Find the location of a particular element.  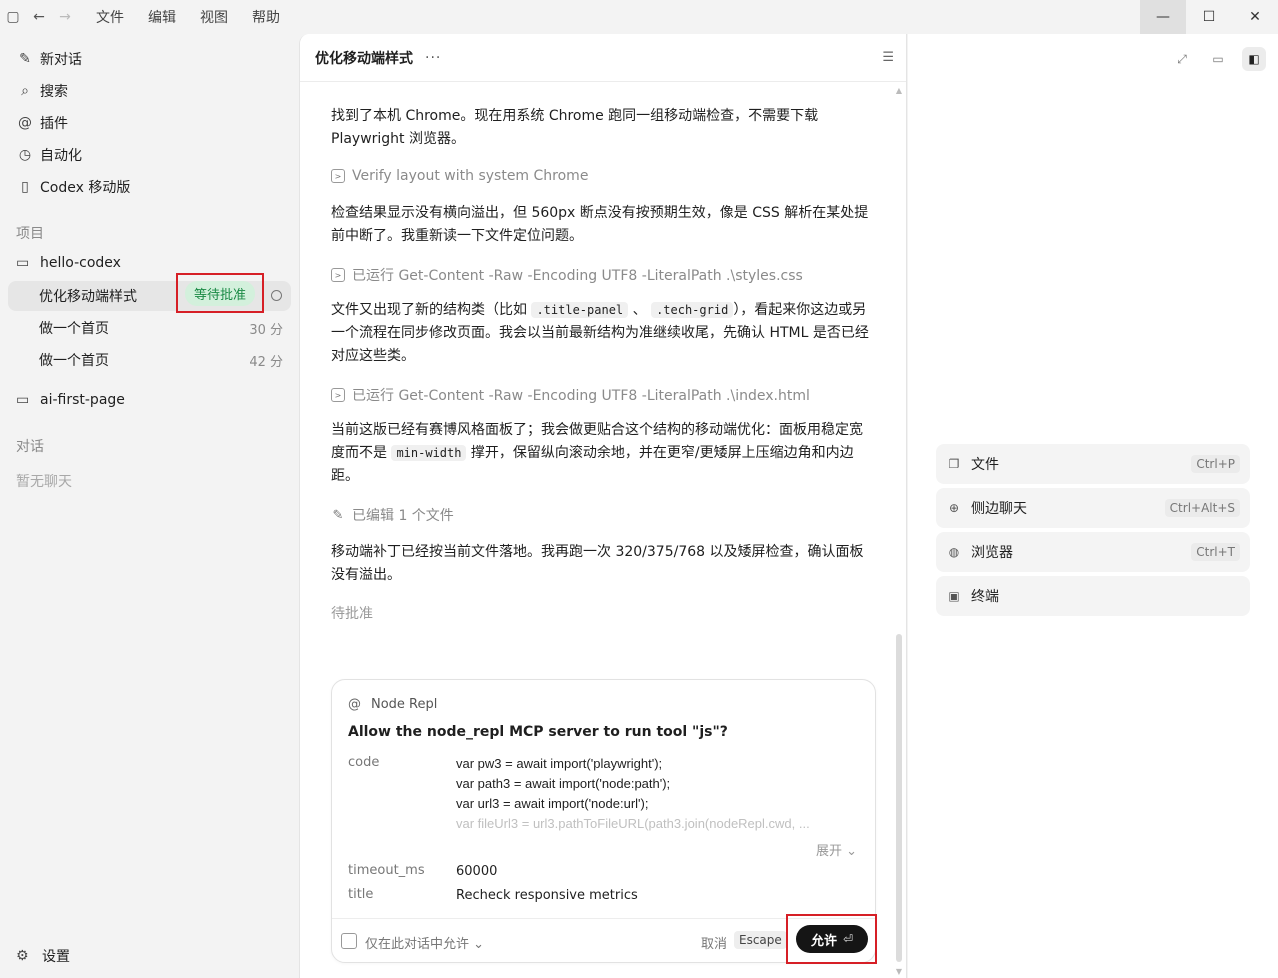

expand-icon: ⤢ is located at coordinates (1182, 59).